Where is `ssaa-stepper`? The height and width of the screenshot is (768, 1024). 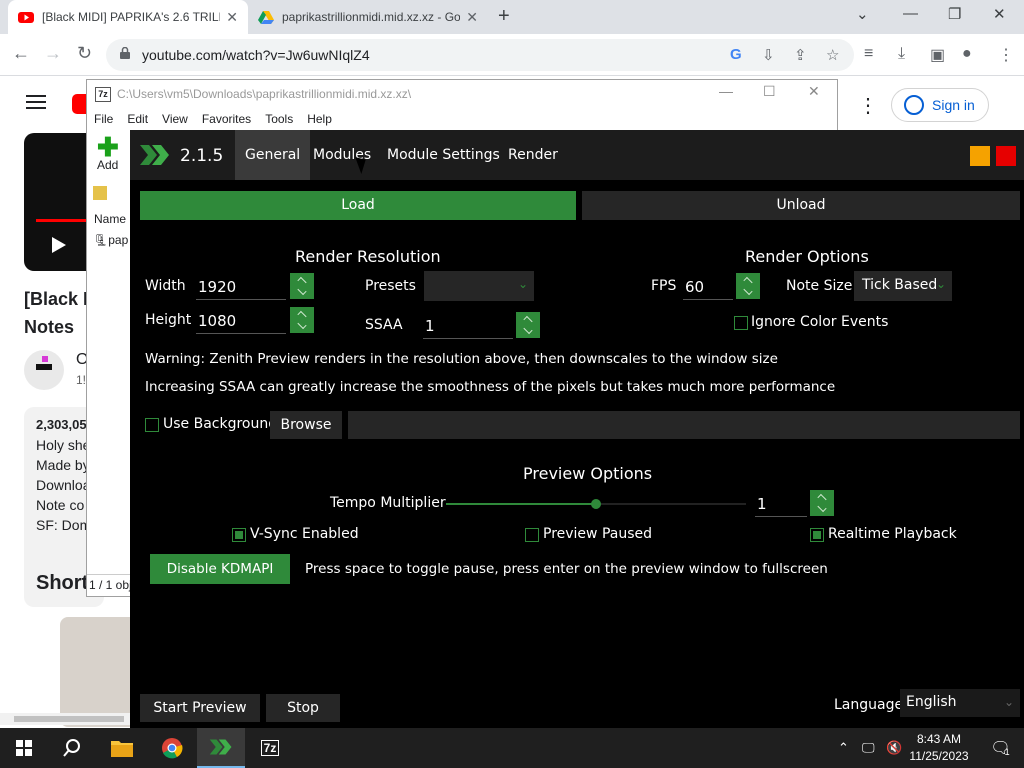
ssaa-stepper is located at coordinates (528, 325).